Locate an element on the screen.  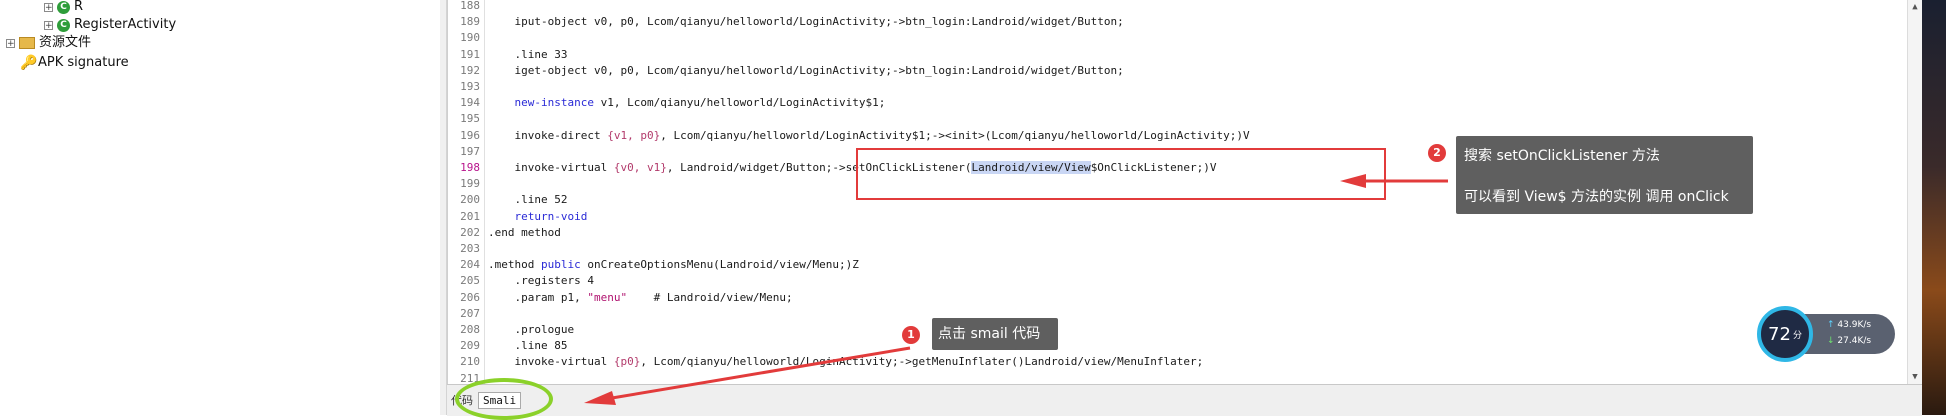
bottom-tab-bar is located at coordinates (1184, 400).